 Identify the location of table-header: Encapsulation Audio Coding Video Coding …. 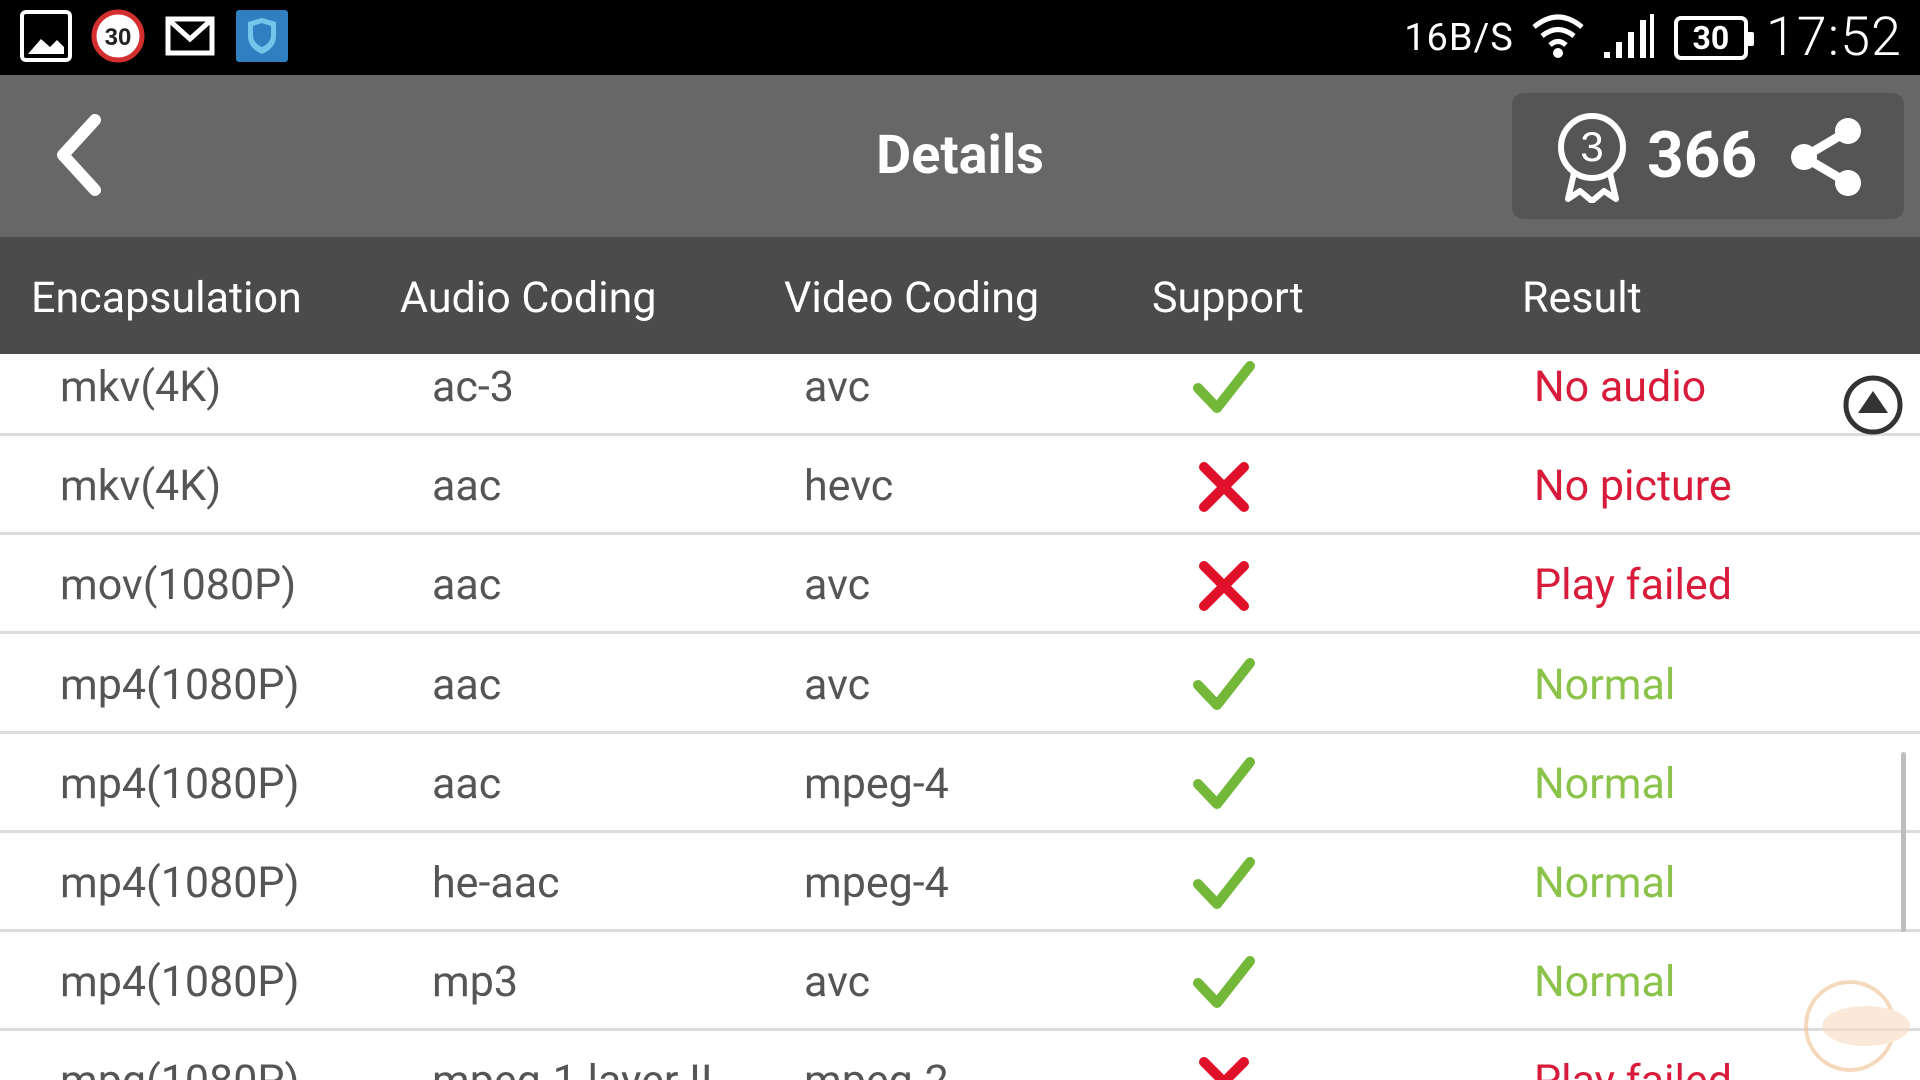
(960, 295).